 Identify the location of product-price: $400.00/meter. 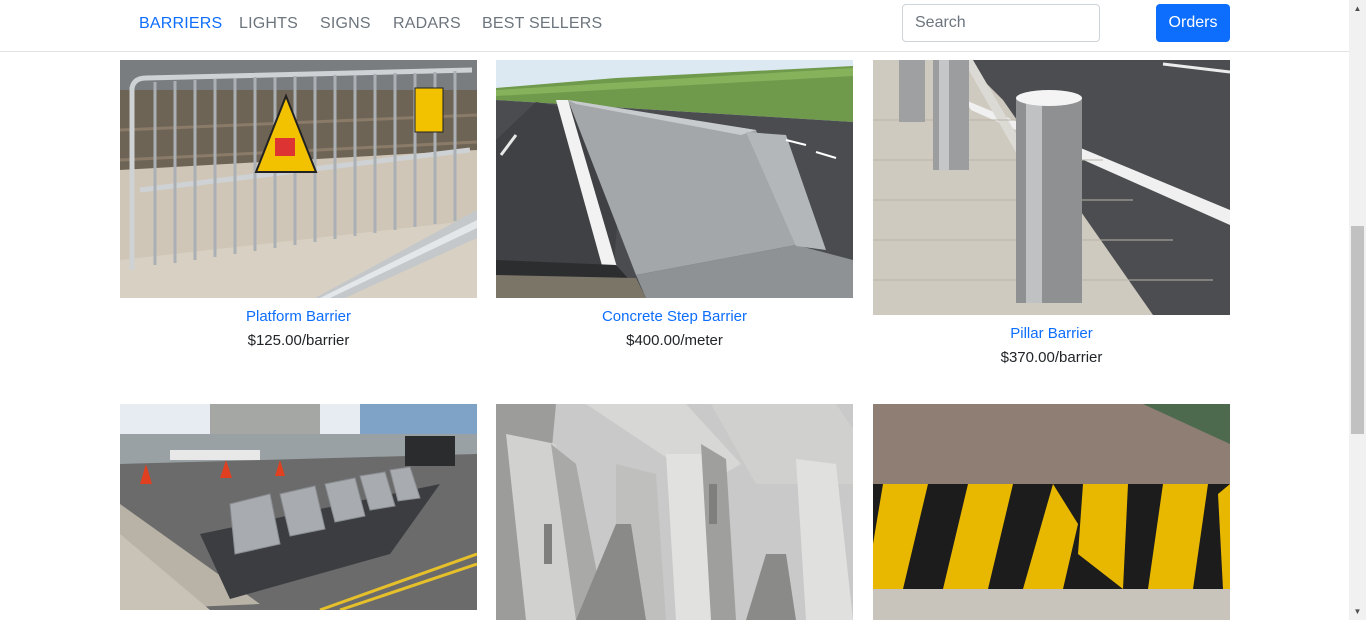
(674, 340).